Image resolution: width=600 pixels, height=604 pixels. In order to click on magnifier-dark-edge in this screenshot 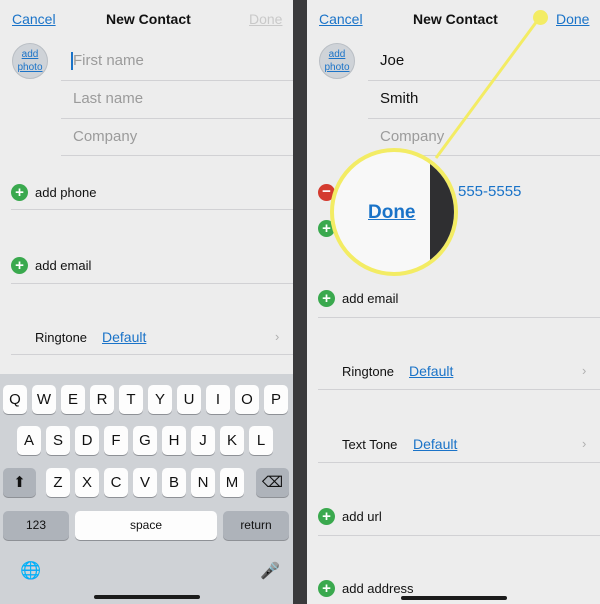, I will do `click(442, 212)`.